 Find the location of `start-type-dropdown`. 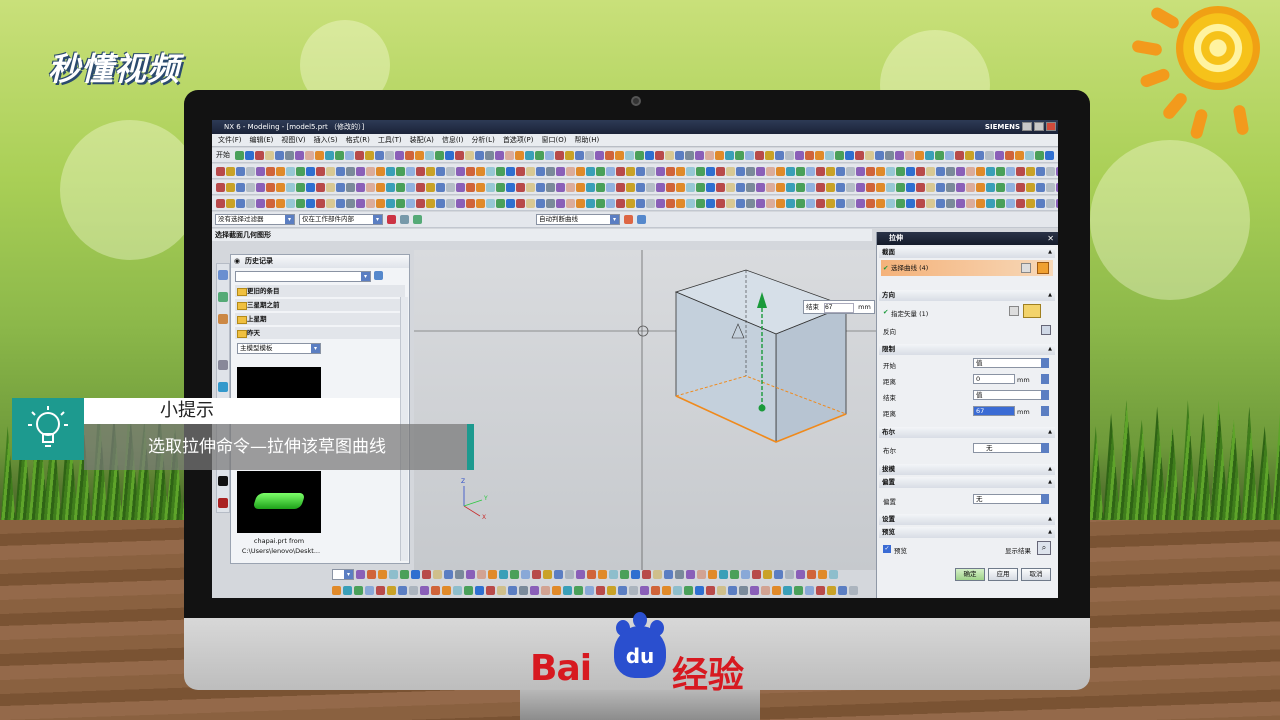

start-type-dropdown is located at coordinates (1045, 363).